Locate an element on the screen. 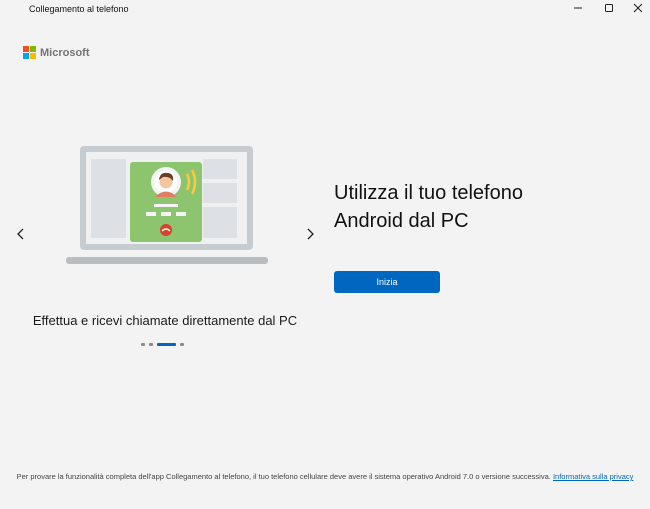 The image size is (650, 509). carousel-prev-button is located at coordinates (21, 234).